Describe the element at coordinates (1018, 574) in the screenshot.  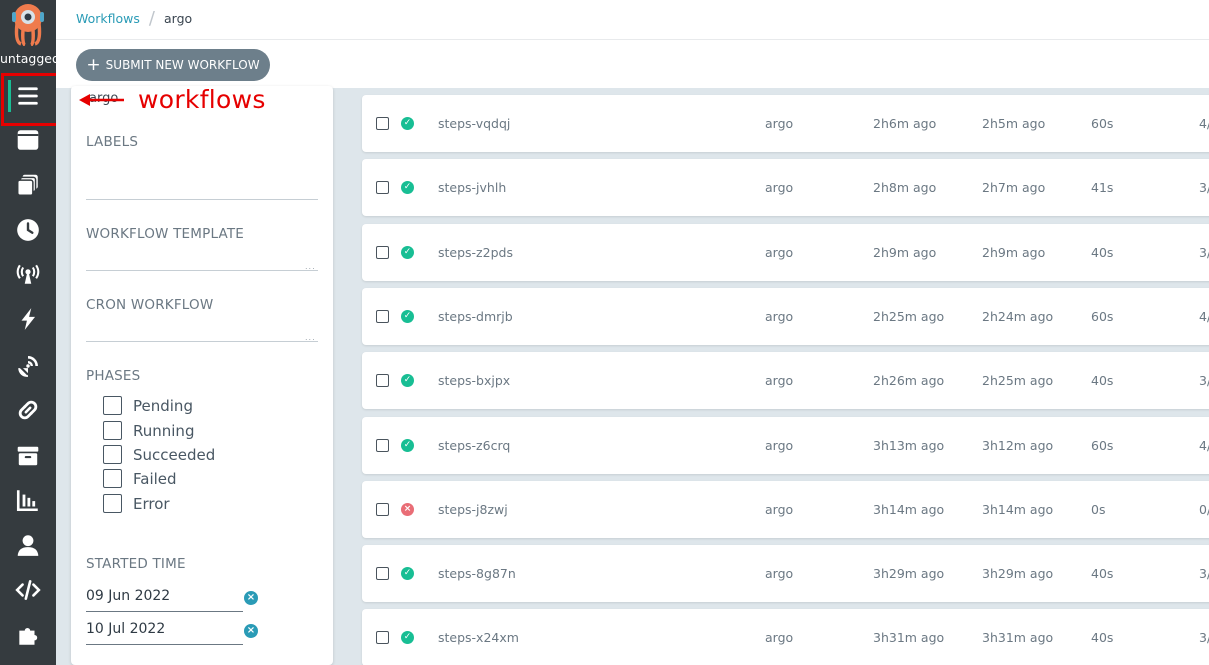
I see `workflow-finished: 3h29m ago` at that location.